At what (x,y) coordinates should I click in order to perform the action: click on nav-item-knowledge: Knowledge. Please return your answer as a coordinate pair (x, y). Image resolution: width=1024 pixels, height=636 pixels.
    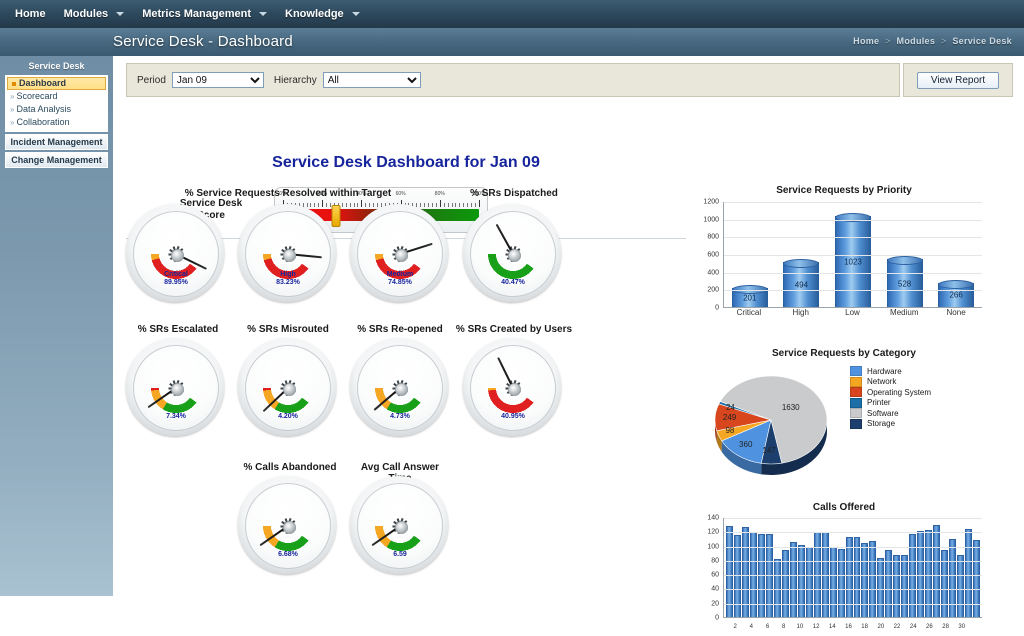
    Looking at the image, I should click on (322, 14).